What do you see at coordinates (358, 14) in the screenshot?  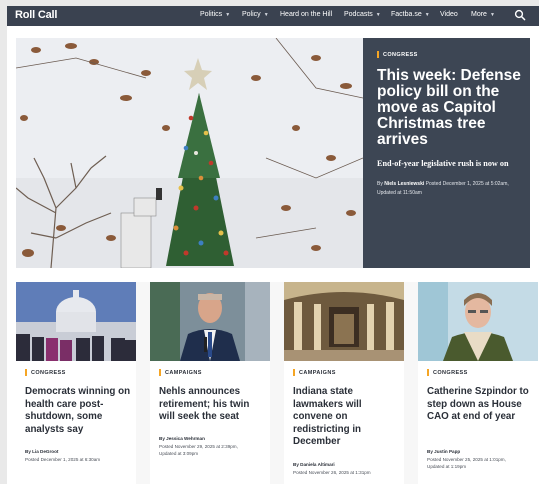 I see `nav-item-label: Podcasts` at bounding box center [358, 14].